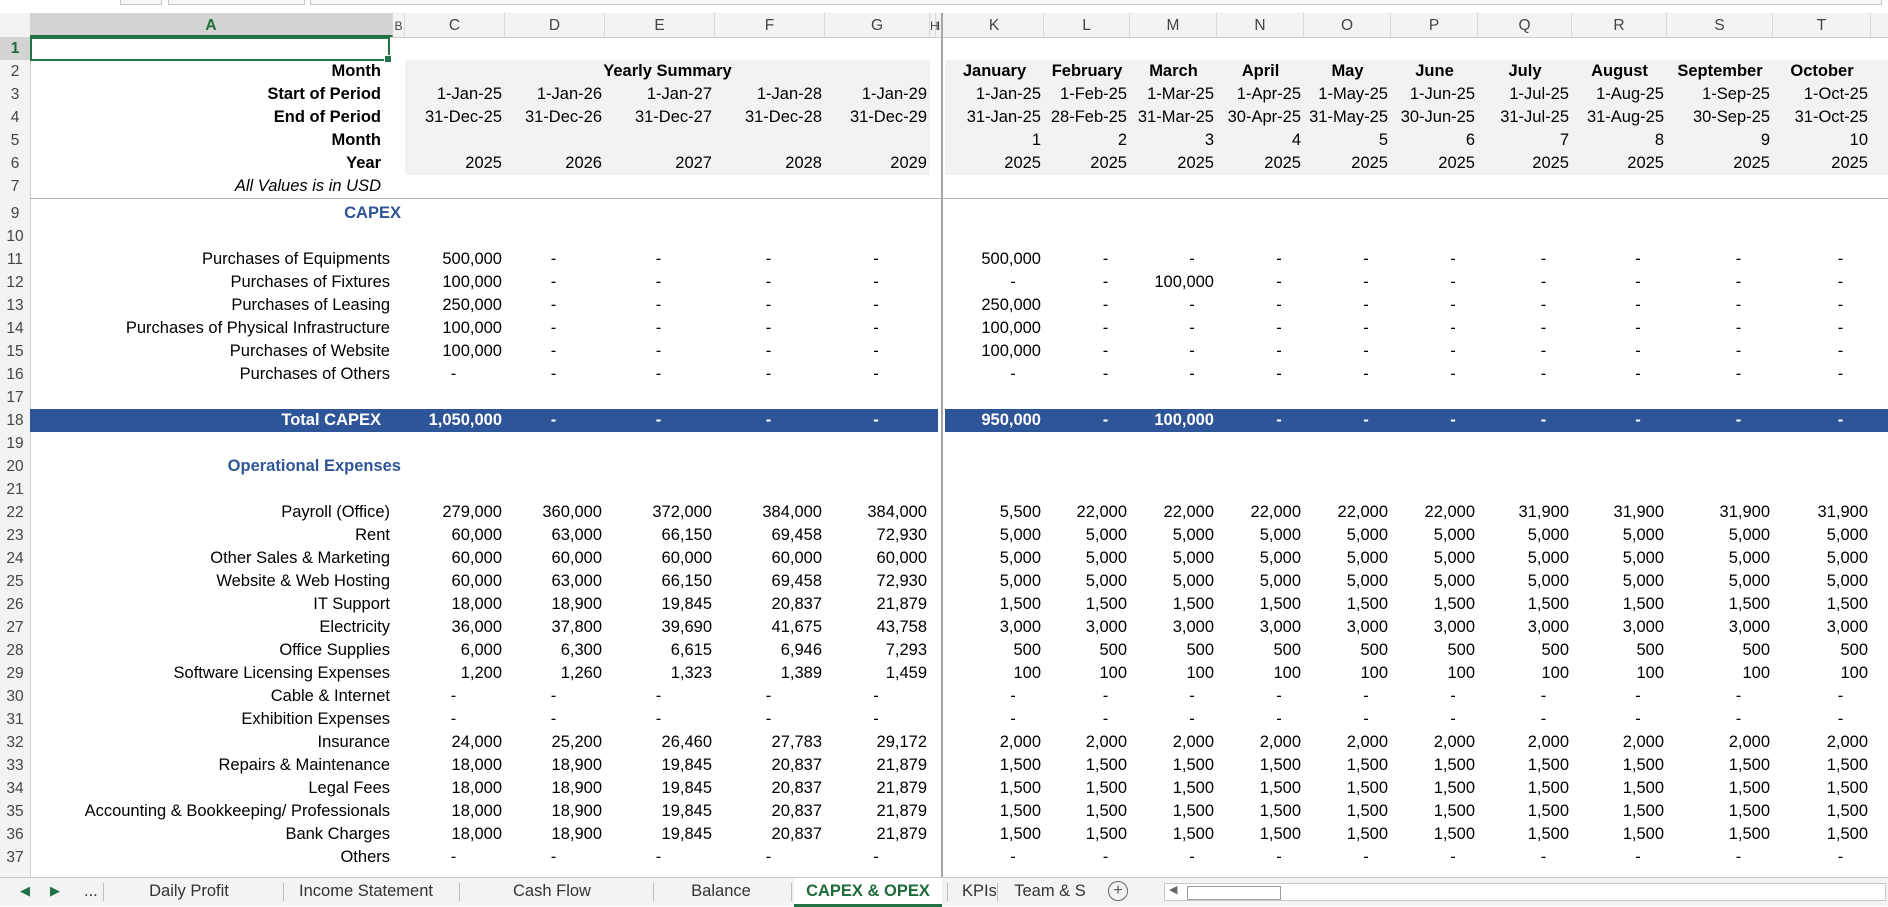 Image resolution: width=1888 pixels, height=907 pixels. I want to click on monthly-cell: 3,000, so click(1434, 627).